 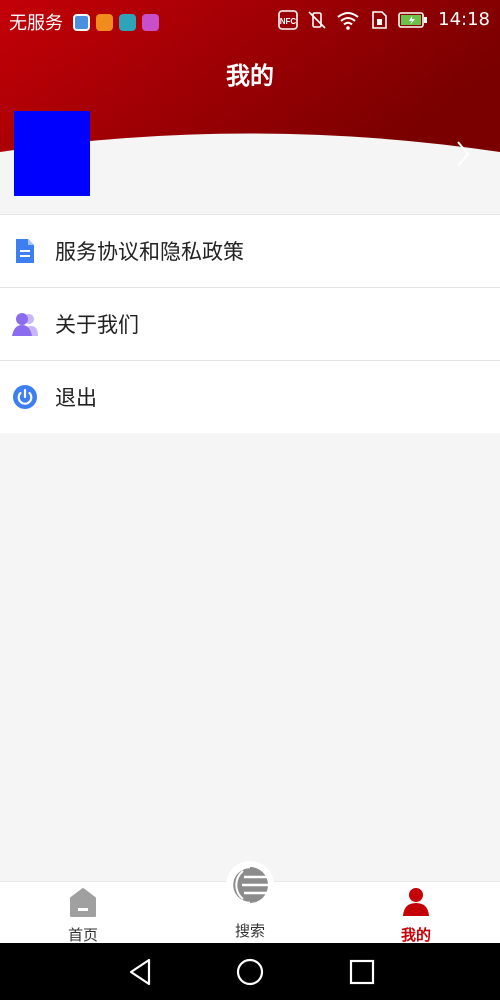 I want to click on system-nav-bar, so click(x=250, y=971).